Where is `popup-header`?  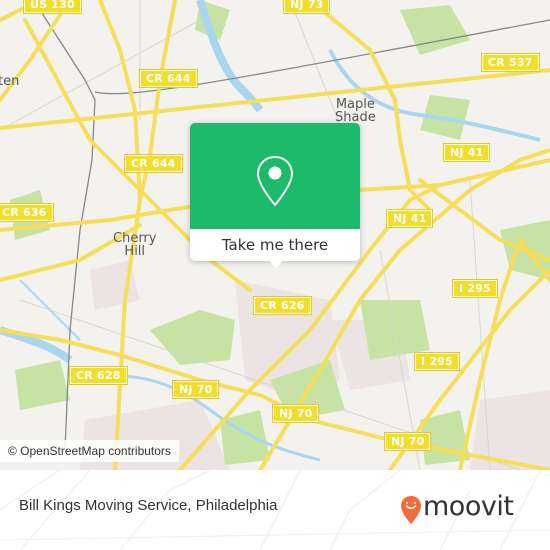 popup-header is located at coordinates (275, 176).